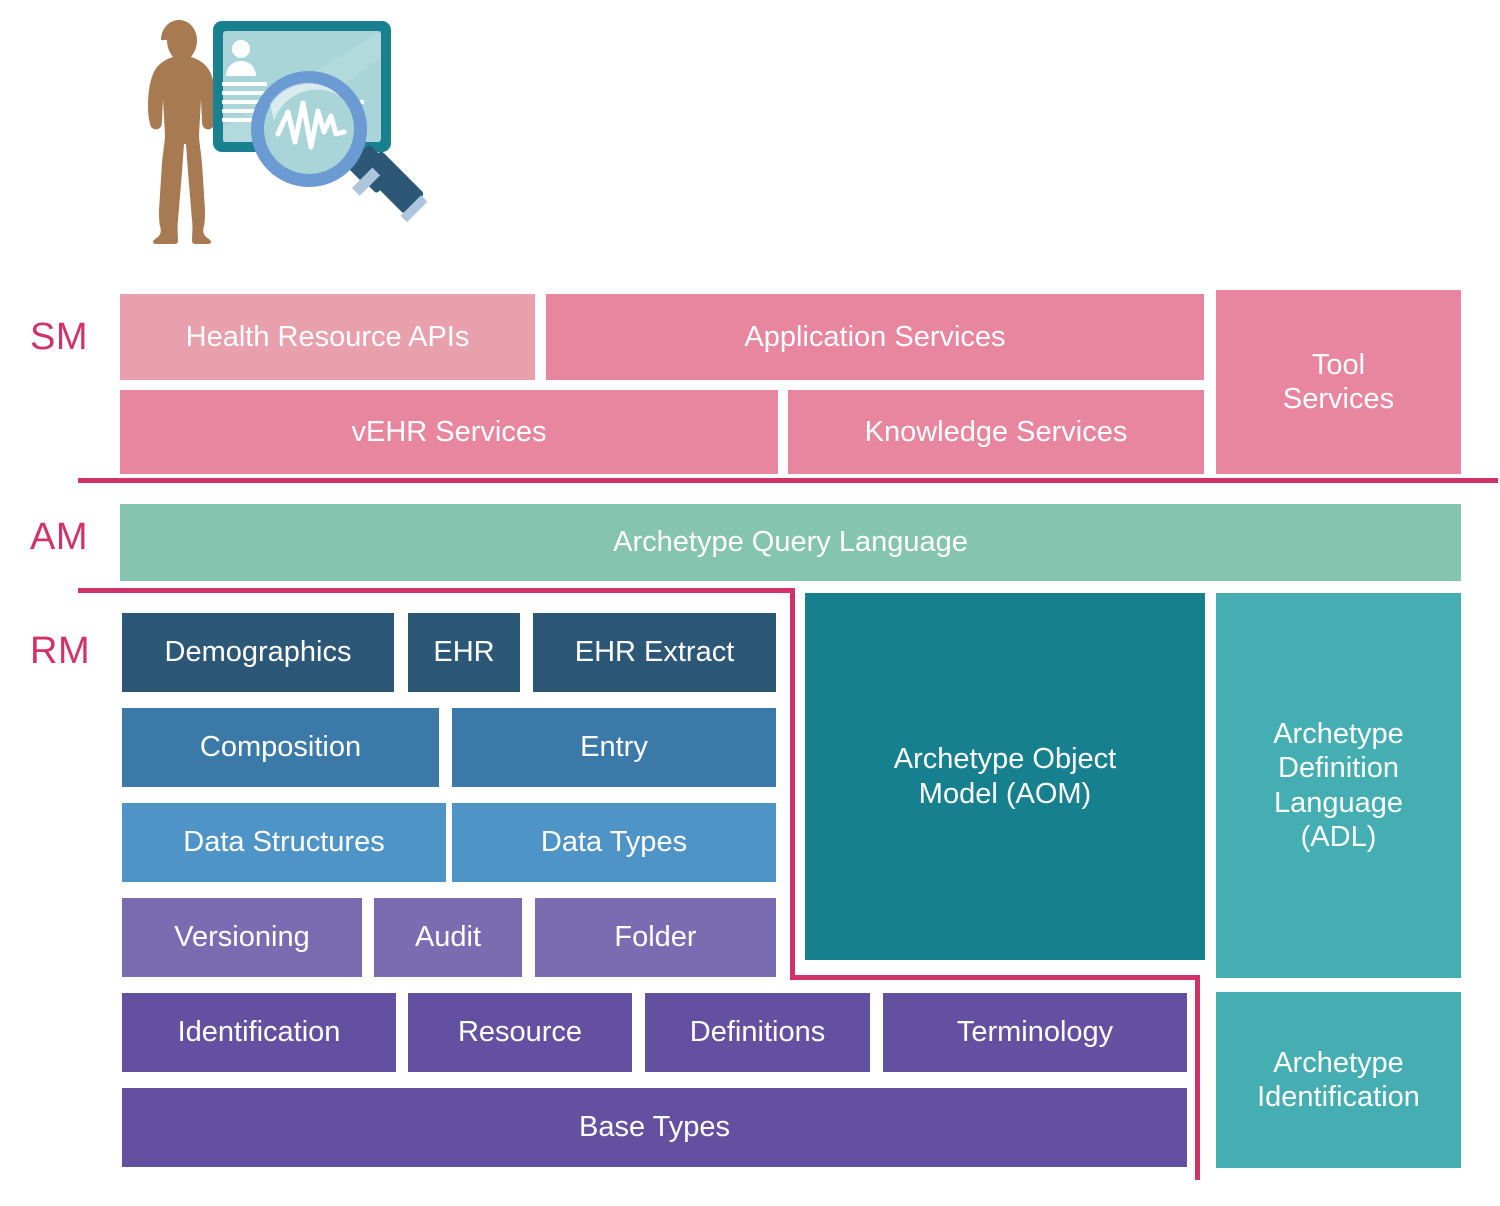  I want to click on box-data-types: Data Types, so click(614, 842).